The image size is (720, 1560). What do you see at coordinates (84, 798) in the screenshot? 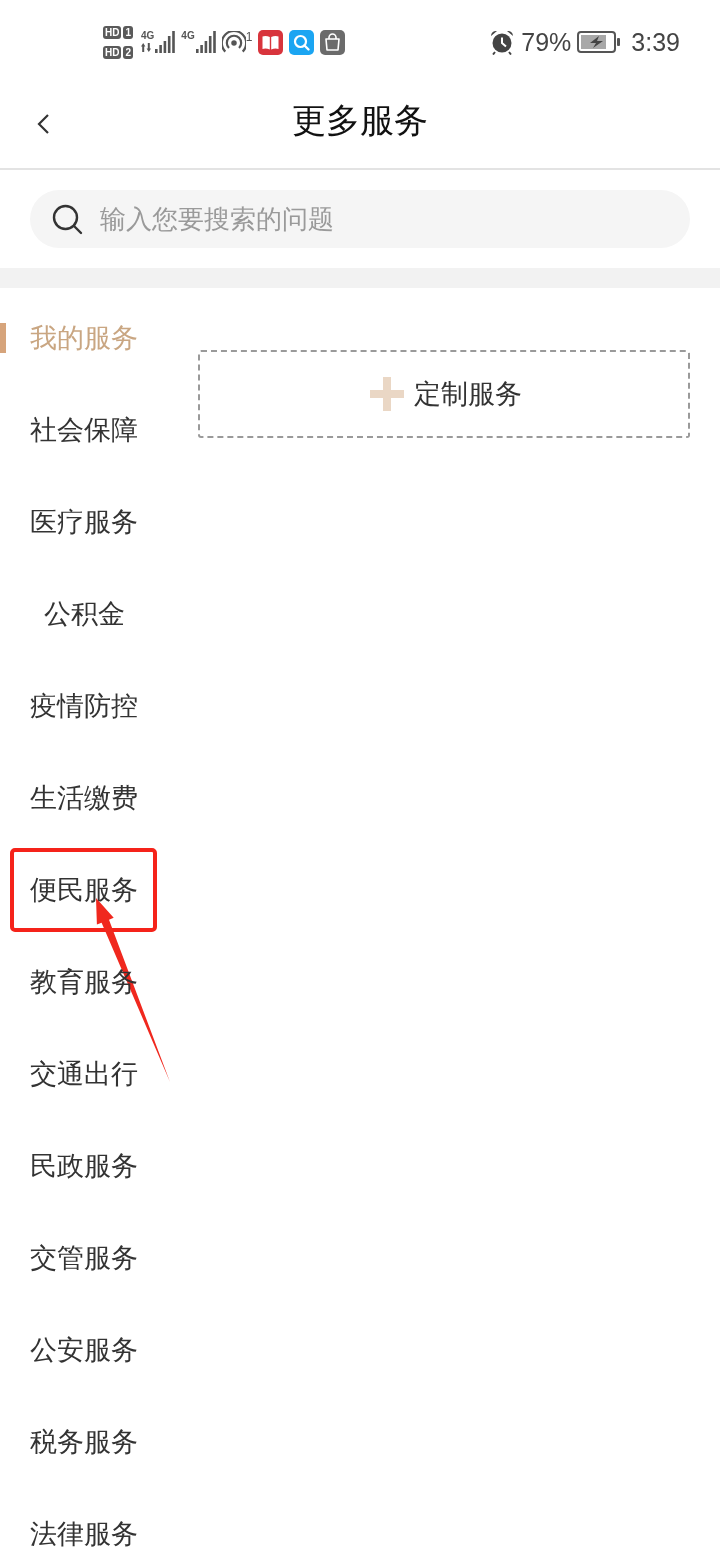
I see `sidebar-item: 生活缴费` at bounding box center [84, 798].